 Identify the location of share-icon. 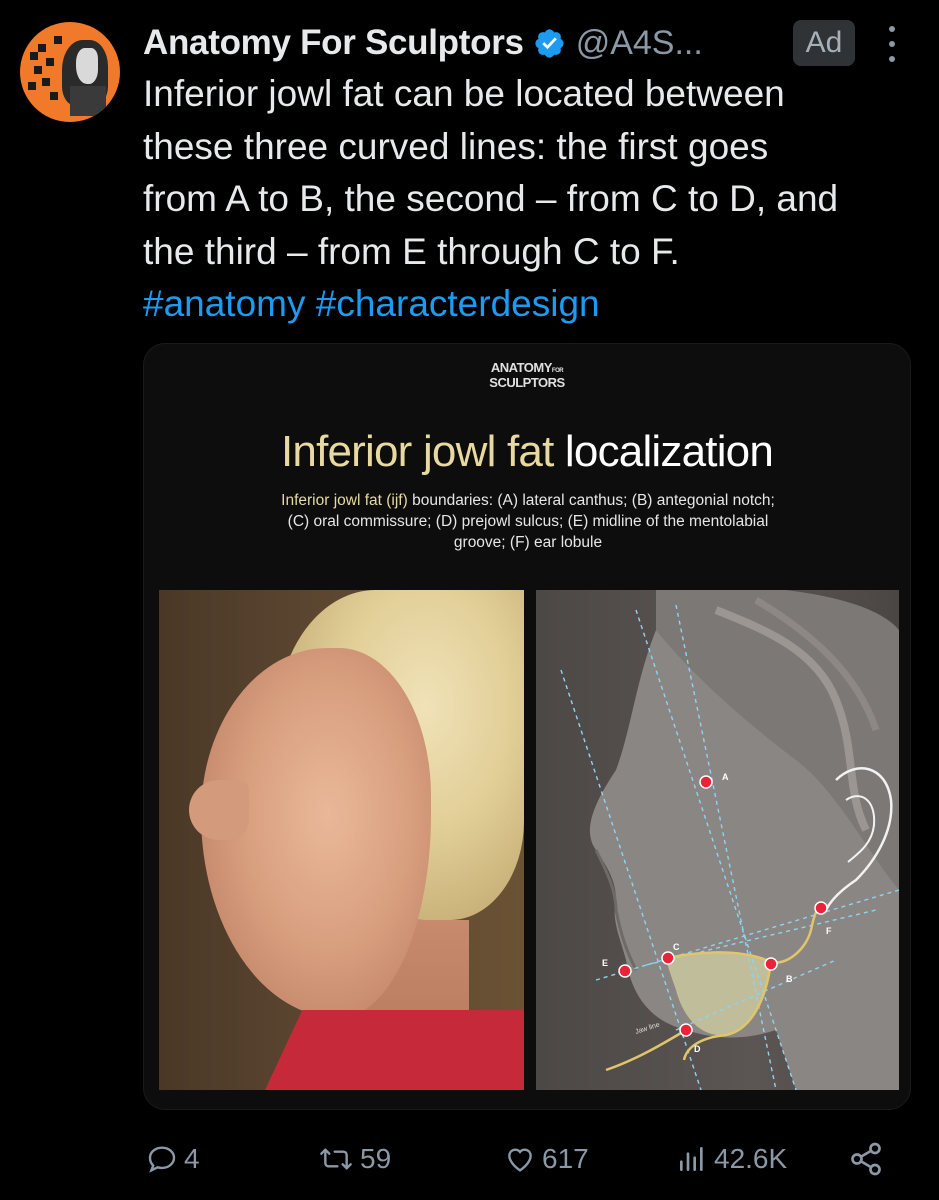
(866, 1159).